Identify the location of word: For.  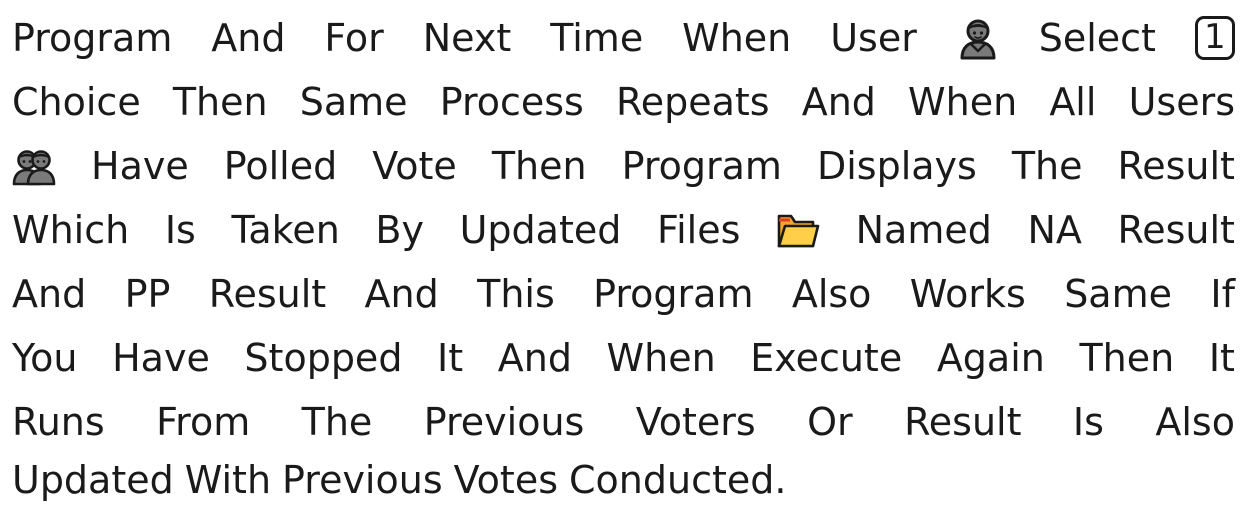
(354, 38).